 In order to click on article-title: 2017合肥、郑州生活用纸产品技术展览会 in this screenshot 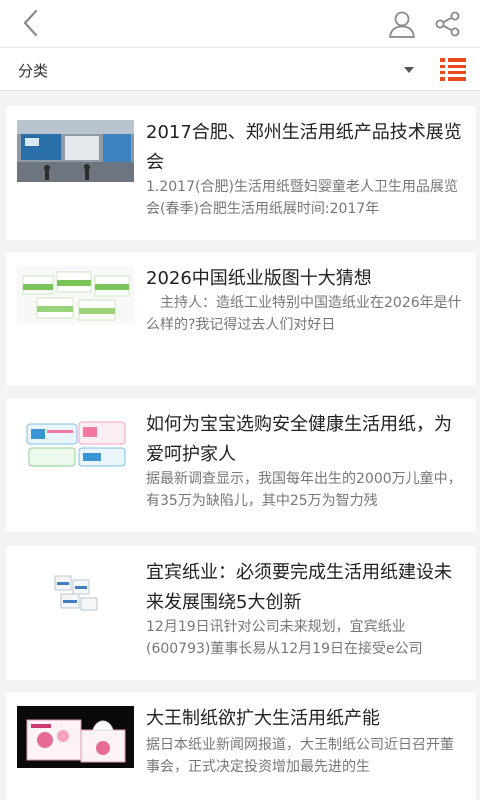, I will do `click(304, 147)`.